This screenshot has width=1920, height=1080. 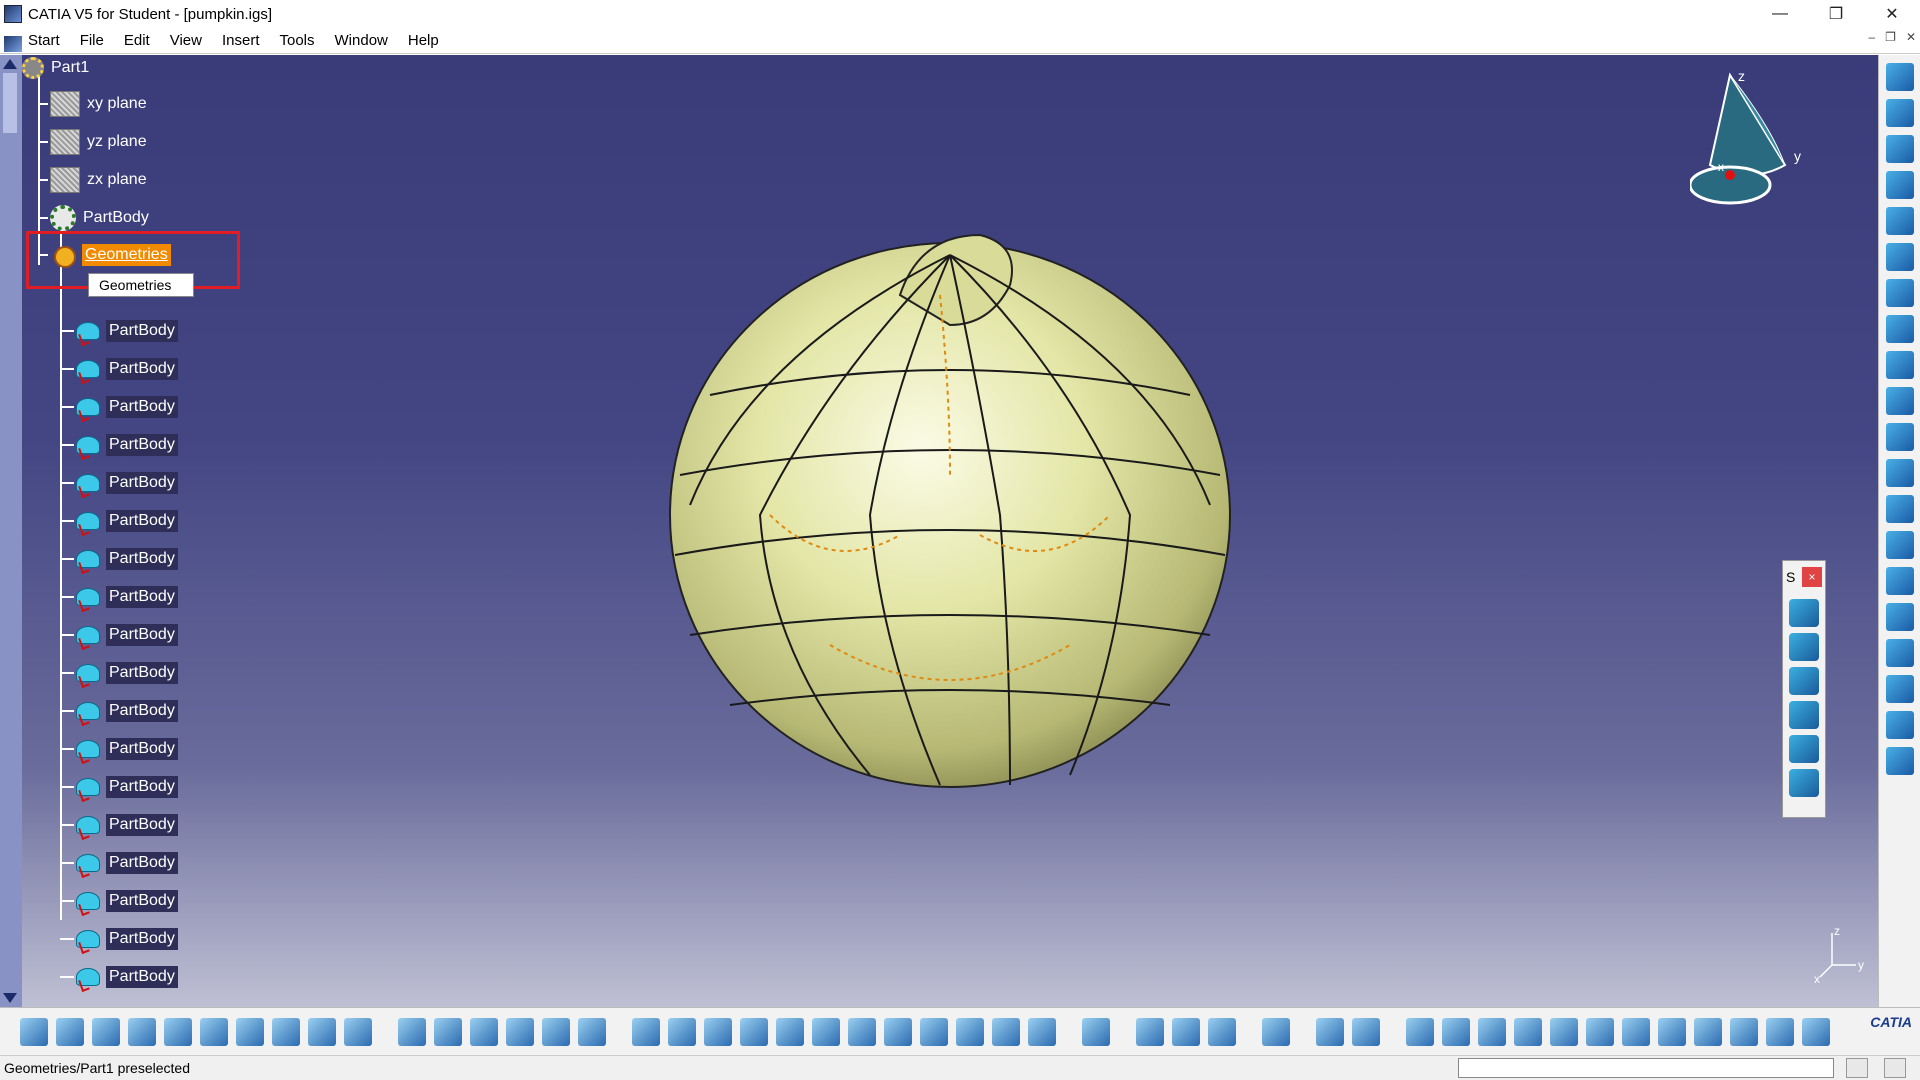 What do you see at coordinates (35, 42) in the screenshot?
I see `menu-start: Start` at bounding box center [35, 42].